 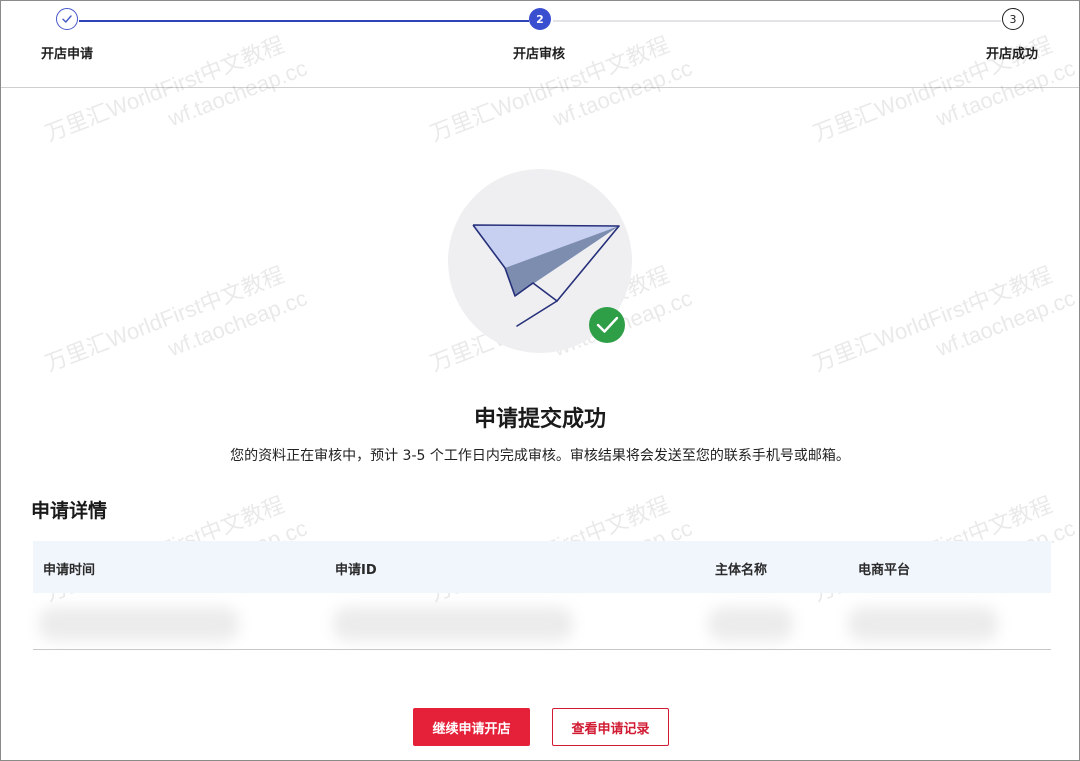 I want to click on step-1-check-icon, so click(x=67, y=19).